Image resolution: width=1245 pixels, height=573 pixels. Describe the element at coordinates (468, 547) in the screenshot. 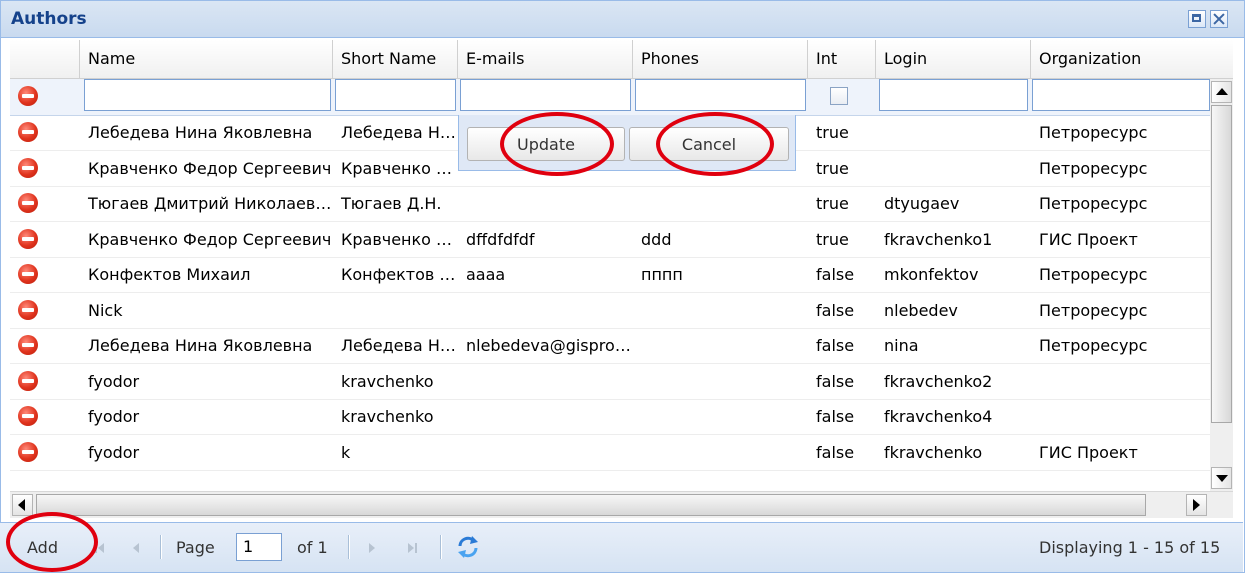

I see `refresh-icon` at that location.